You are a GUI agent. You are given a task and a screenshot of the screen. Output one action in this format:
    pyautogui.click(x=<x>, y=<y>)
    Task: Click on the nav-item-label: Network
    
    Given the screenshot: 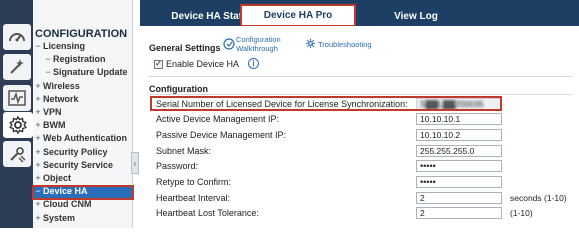 What is the action you would take?
    pyautogui.click(x=61, y=98)
    